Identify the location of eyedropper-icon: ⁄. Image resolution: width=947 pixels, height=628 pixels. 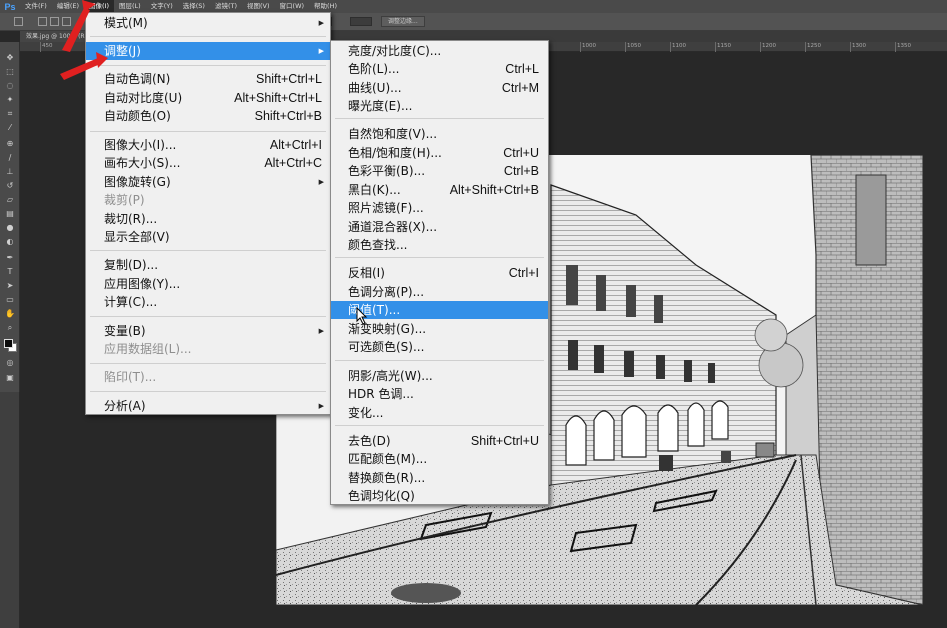
(10, 128).